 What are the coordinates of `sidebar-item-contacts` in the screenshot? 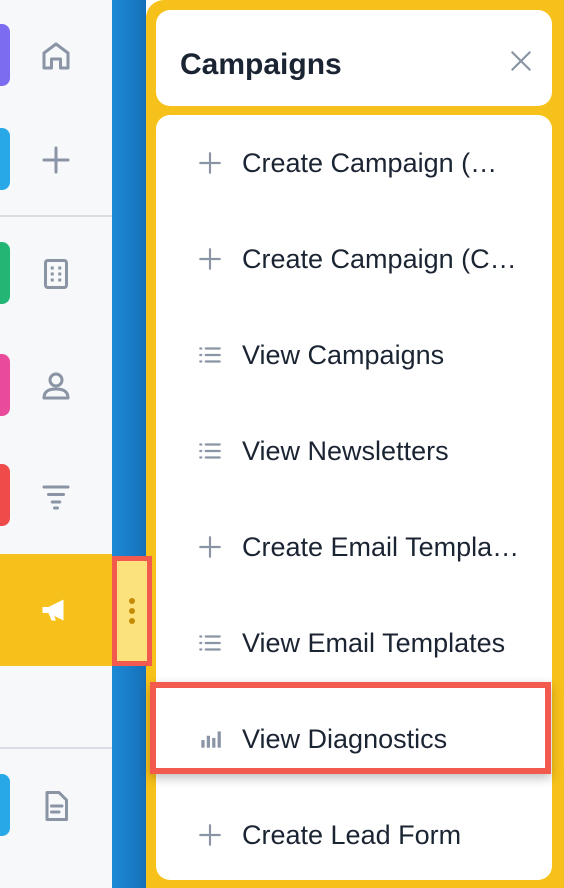 It's located at (56, 386).